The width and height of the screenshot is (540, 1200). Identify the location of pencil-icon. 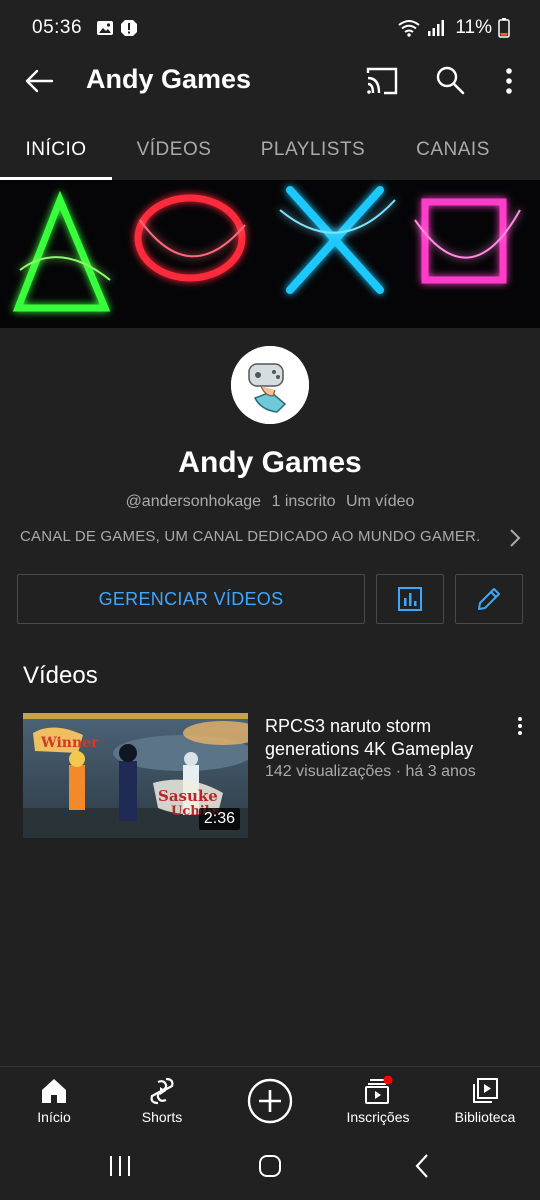
(489, 599).